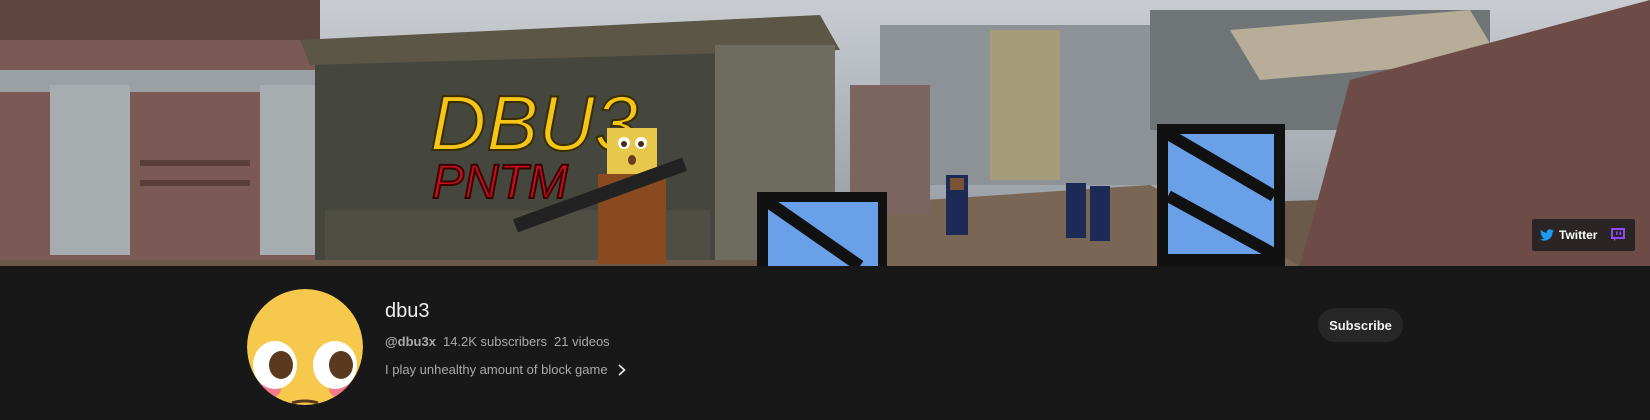 The width and height of the screenshot is (1650, 420). I want to click on banner-logo-pntm: PNTM, so click(500, 182).